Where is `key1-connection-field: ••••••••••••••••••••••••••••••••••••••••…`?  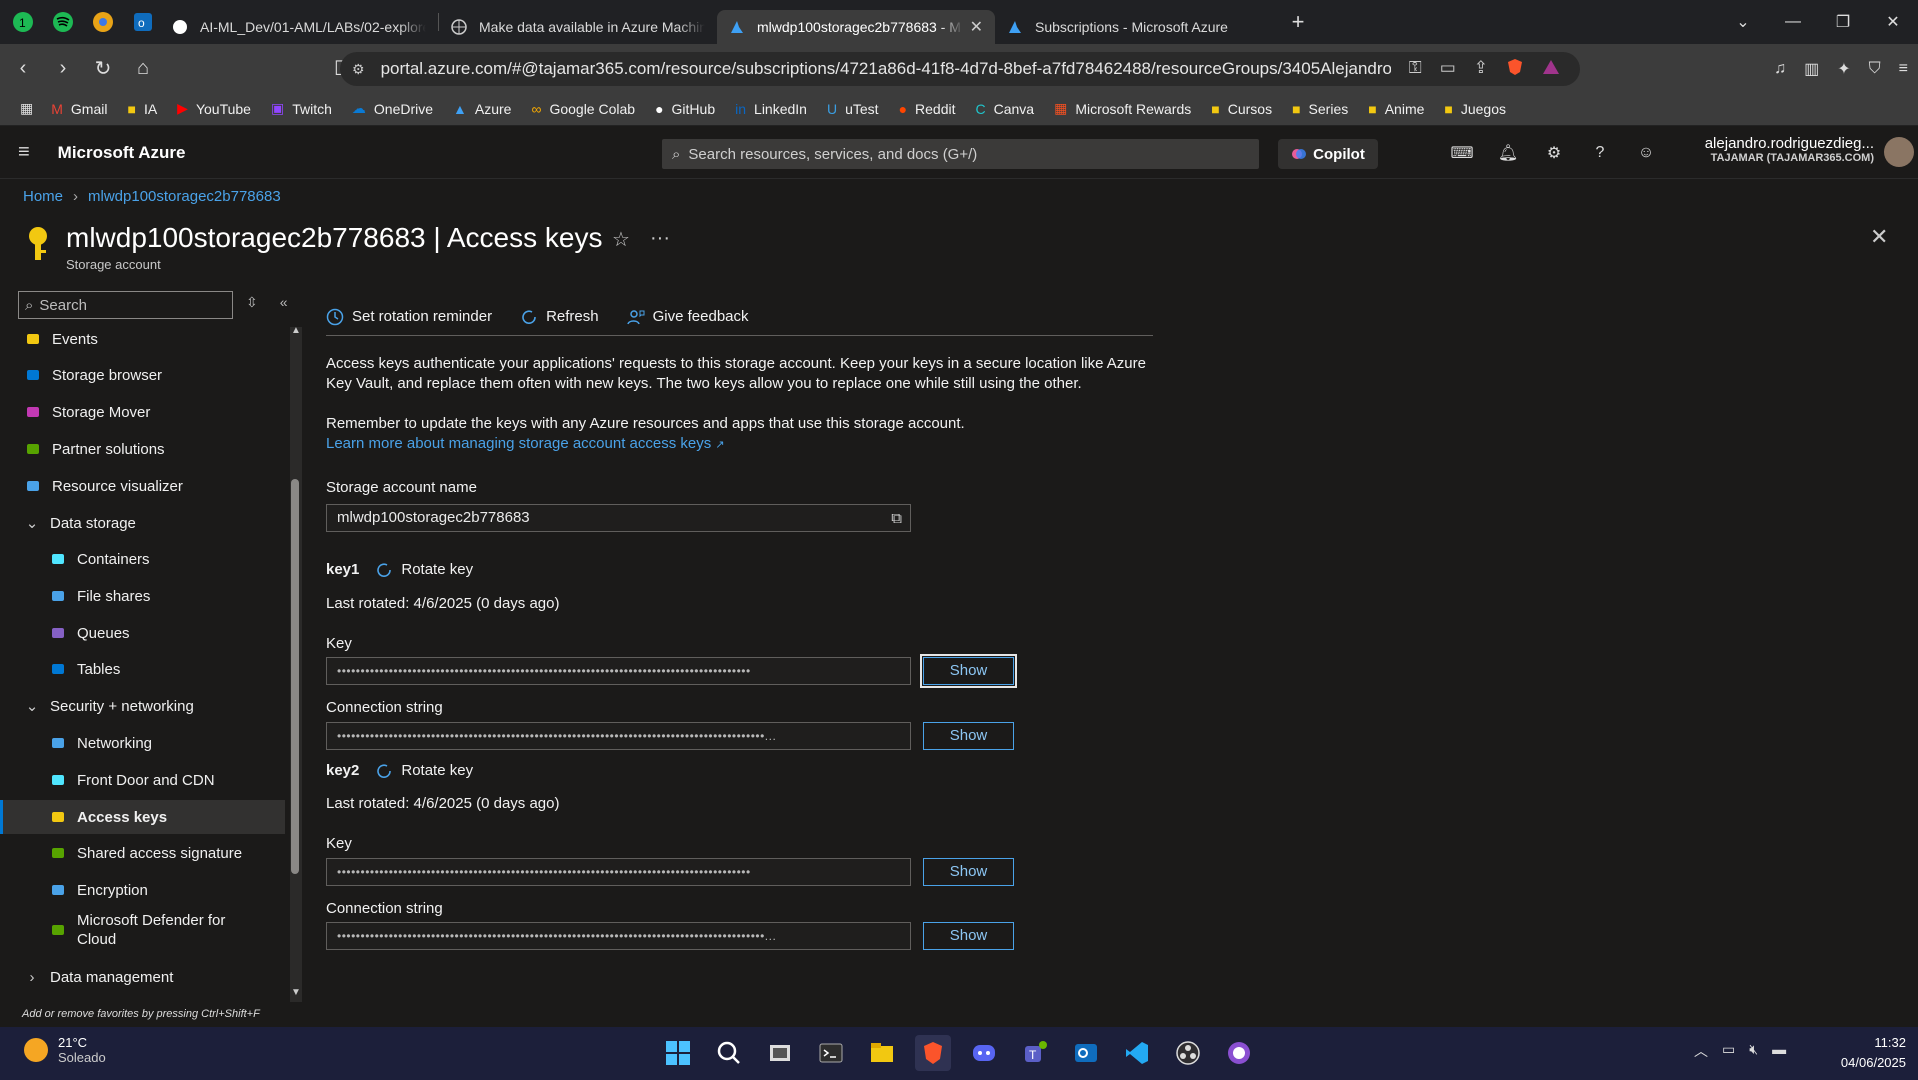
key1-connection-field: ••••••••••••••••••••••••••••••••••••••••… is located at coordinates (618, 736).